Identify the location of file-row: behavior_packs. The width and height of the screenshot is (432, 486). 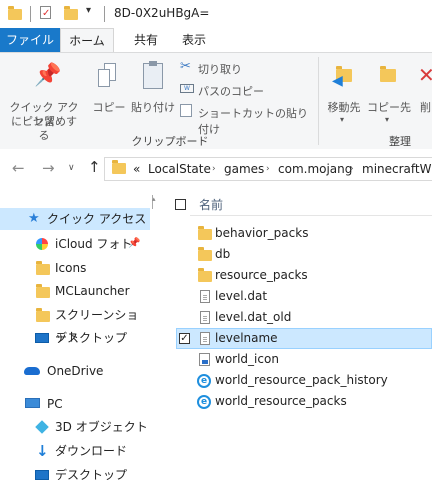
(304, 233).